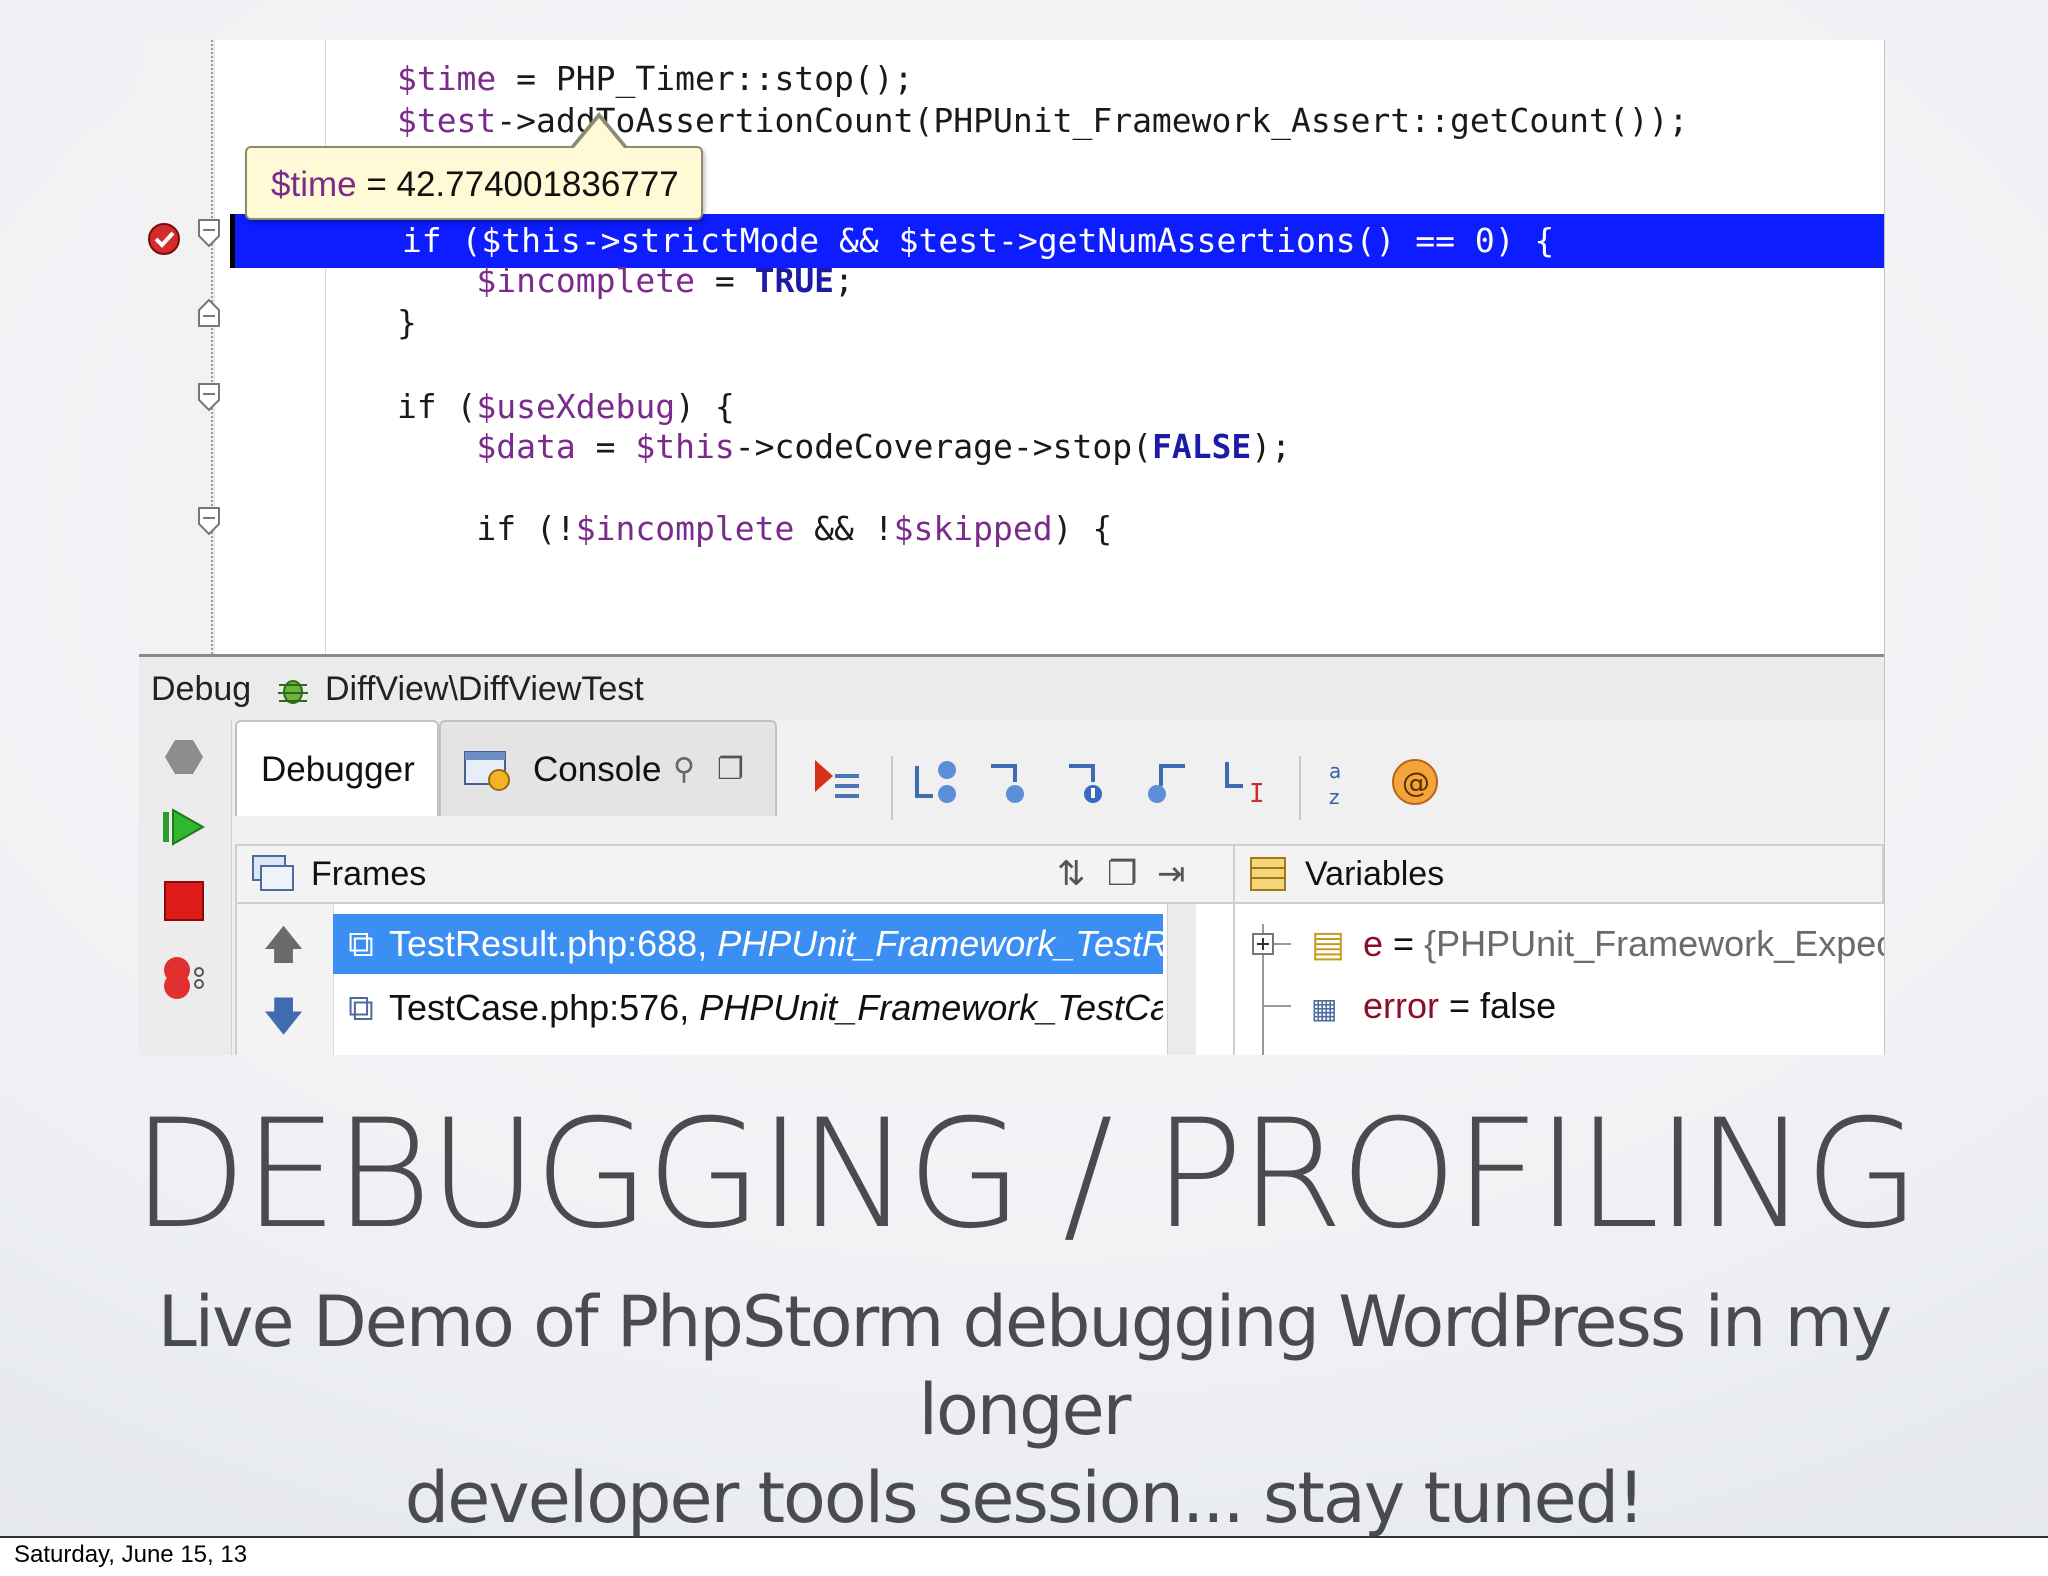  Describe the element at coordinates (1026, 1175) in the screenshot. I see `slide-title: DEBUGGING / PROFILING` at that location.